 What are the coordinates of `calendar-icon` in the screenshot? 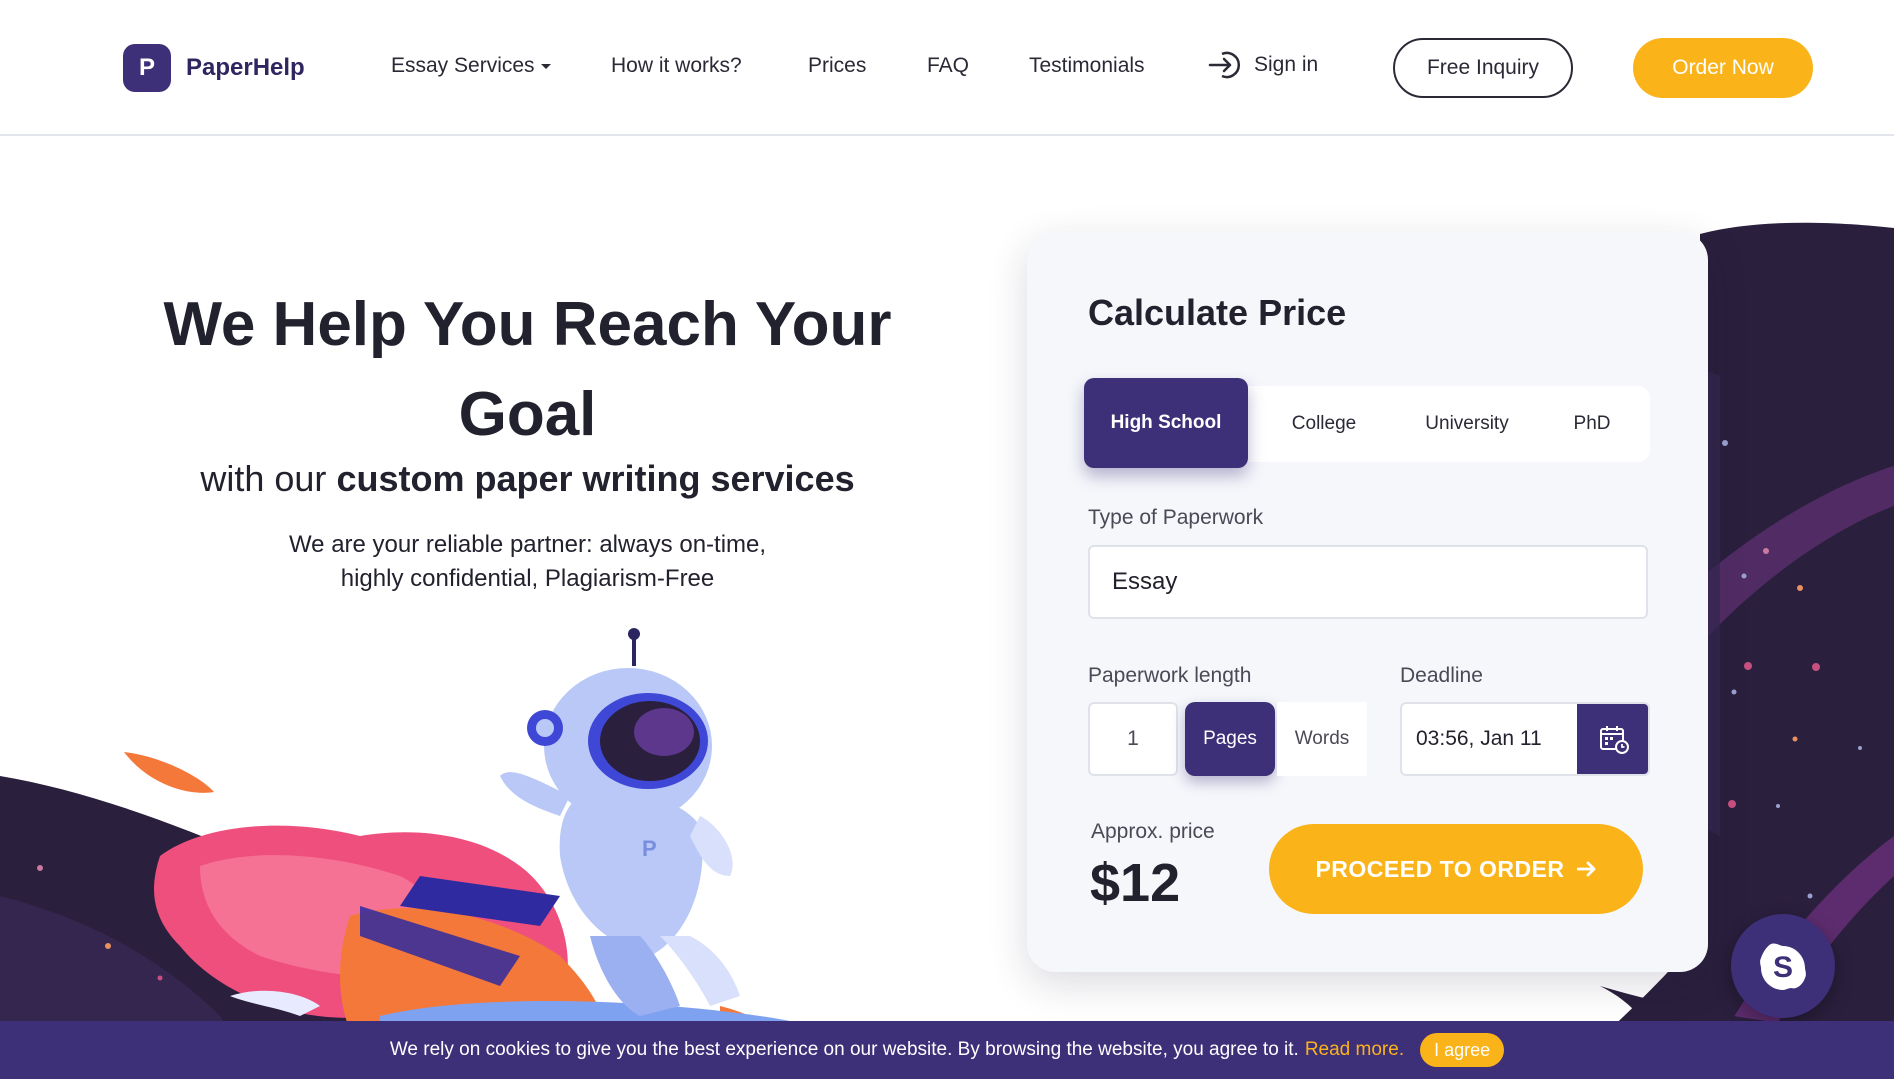 It's located at (1614, 740).